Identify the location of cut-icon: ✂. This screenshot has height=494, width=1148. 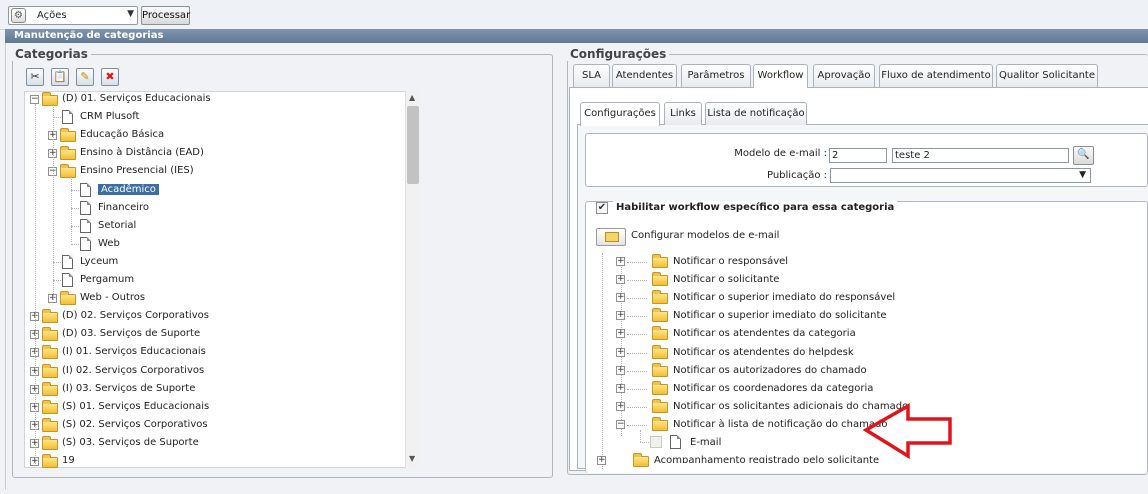
(35, 77).